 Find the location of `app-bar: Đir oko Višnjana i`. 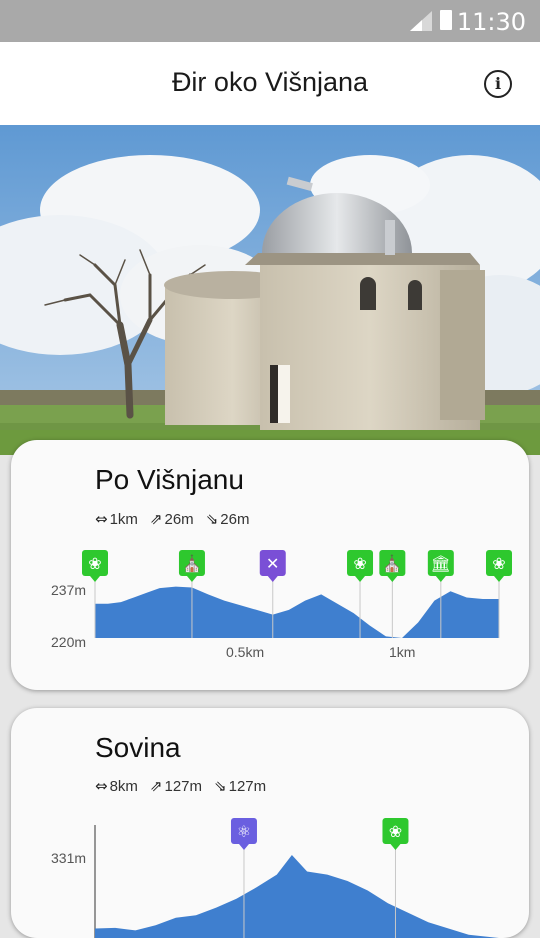

app-bar: Đir oko Višnjana i is located at coordinates (270, 83).